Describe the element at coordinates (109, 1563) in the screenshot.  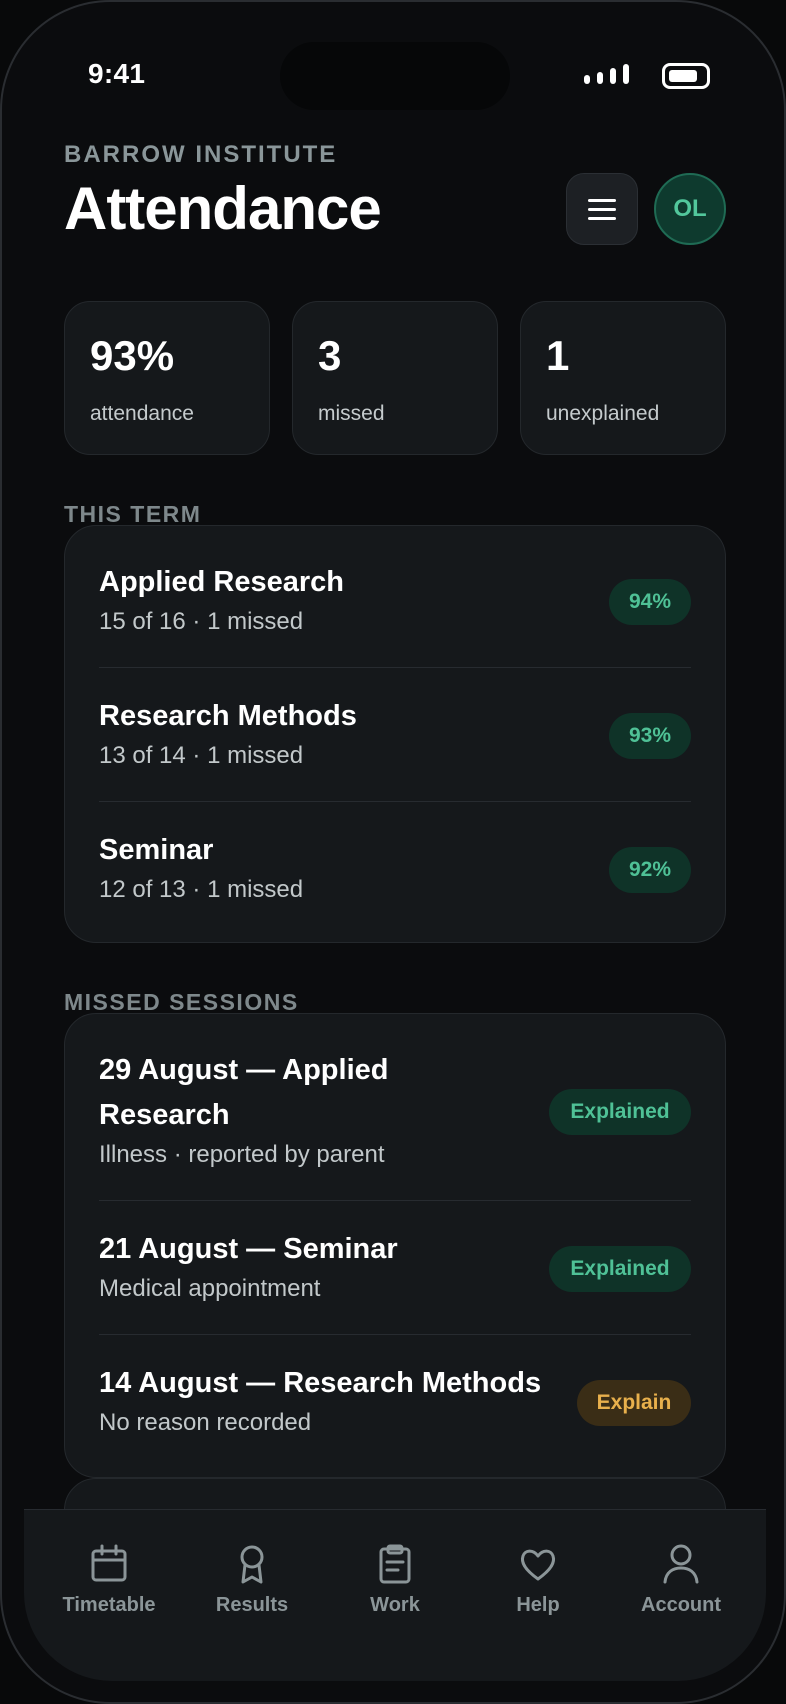
I see `calendar-icon` at that location.